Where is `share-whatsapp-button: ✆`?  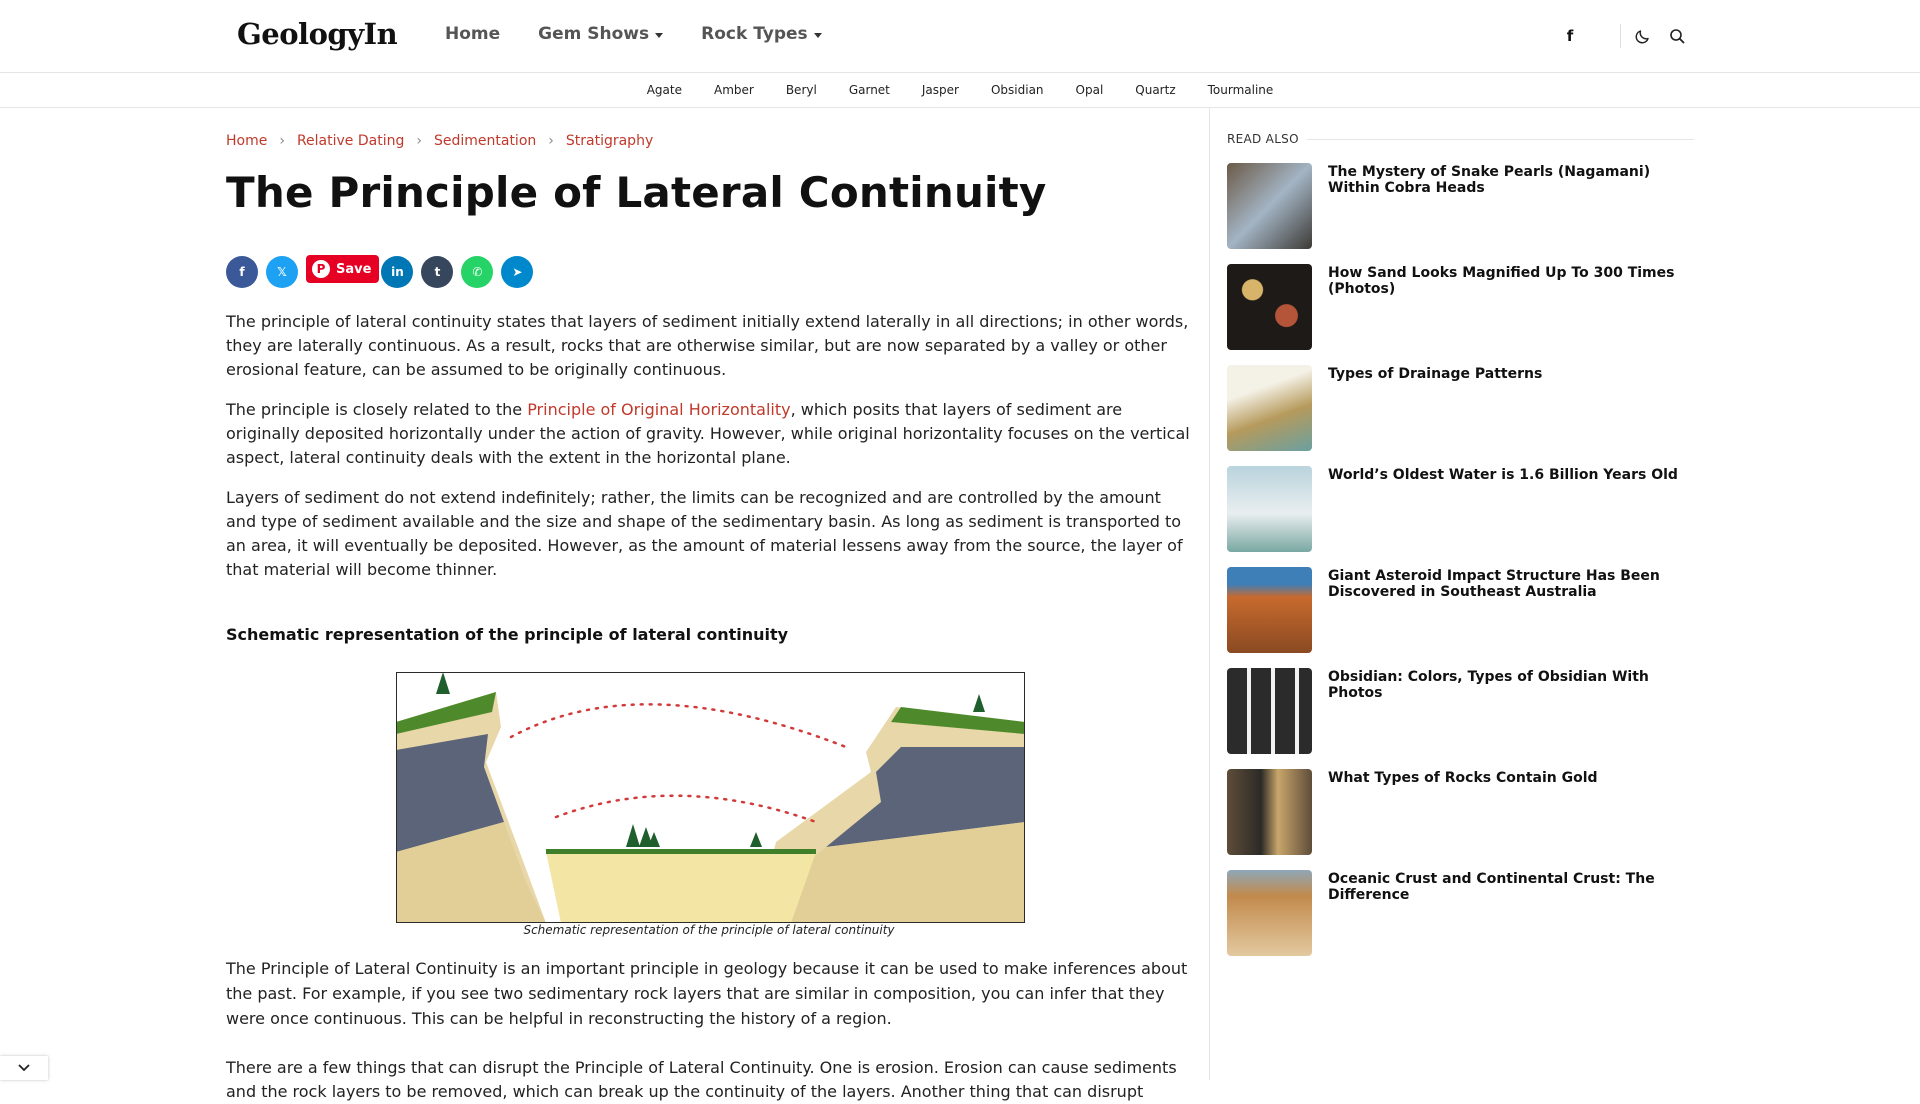 share-whatsapp-button: ✆ is located at coordinates (477, 272).